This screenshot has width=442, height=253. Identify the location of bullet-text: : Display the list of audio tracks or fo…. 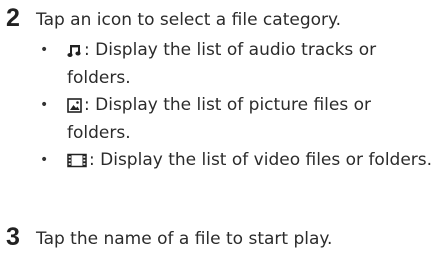
(222, 64).